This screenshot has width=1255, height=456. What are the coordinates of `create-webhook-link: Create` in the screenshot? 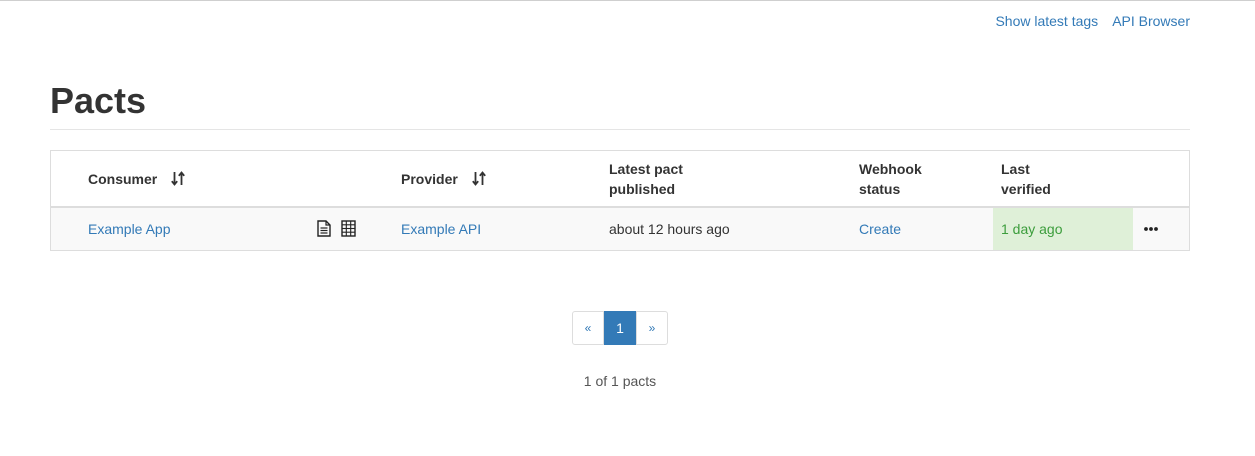 It's located at (880, 229).